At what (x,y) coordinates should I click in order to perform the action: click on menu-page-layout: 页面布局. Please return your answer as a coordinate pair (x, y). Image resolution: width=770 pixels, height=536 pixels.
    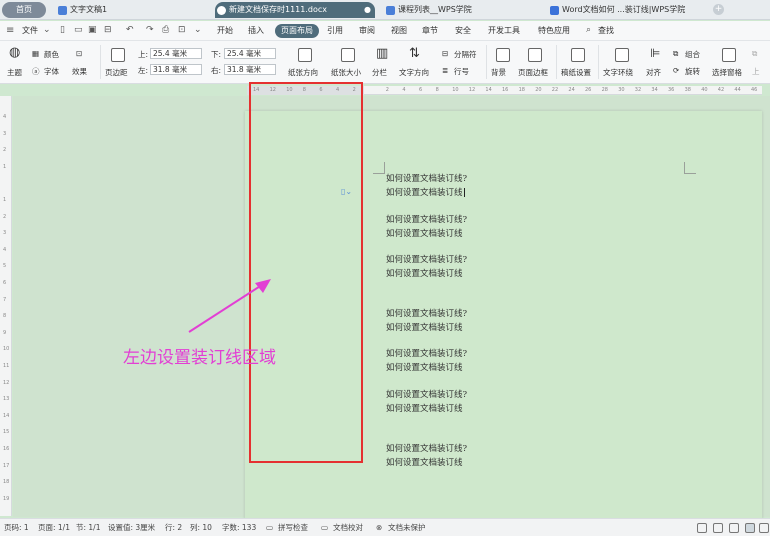
    Looking at the image, I should click on (297, 31).